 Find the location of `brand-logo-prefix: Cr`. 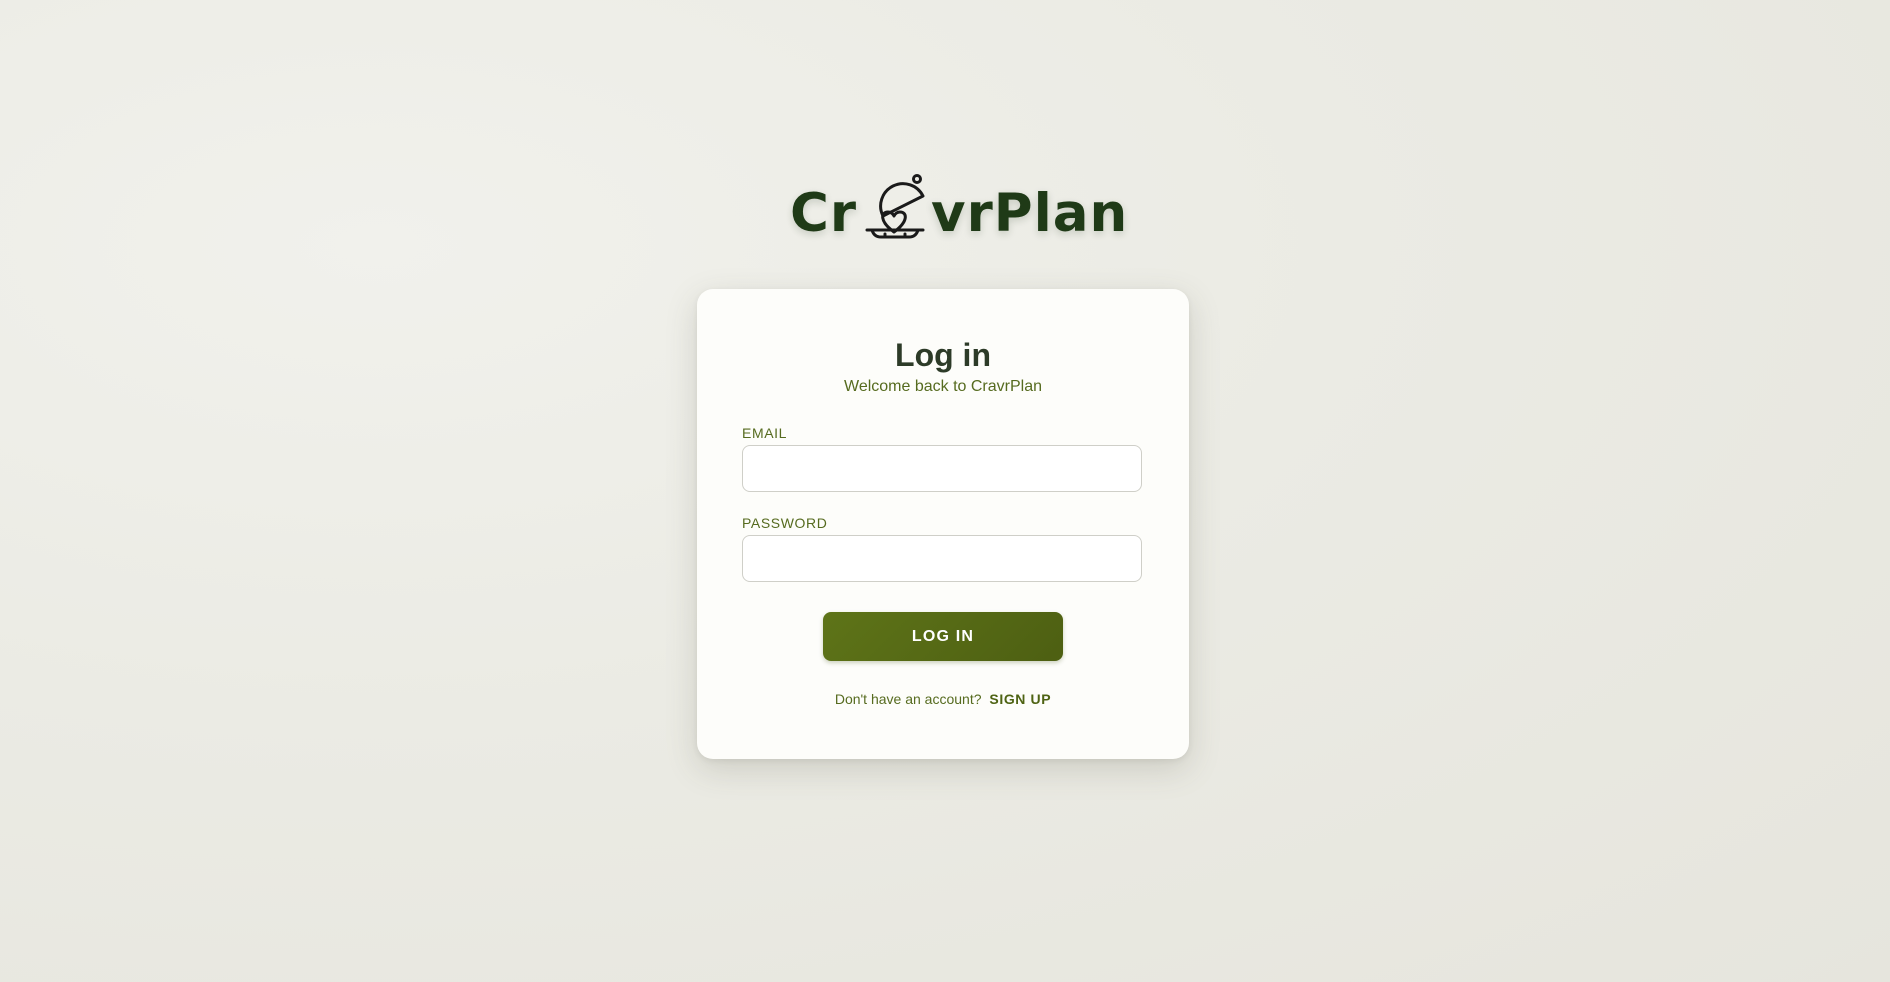

brand-logo-prefix: Cr is located at coordinates (824, 213).